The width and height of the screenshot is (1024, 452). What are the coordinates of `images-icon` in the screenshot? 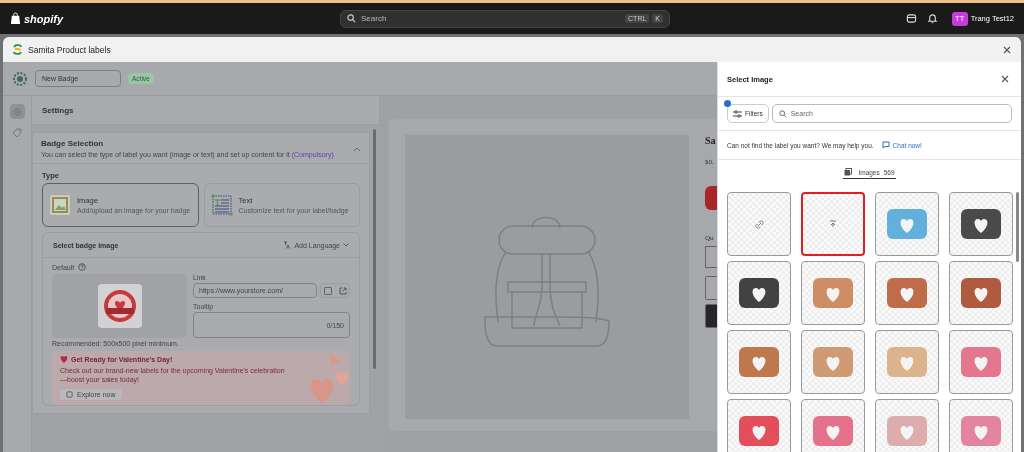 It's located at (848, 172).